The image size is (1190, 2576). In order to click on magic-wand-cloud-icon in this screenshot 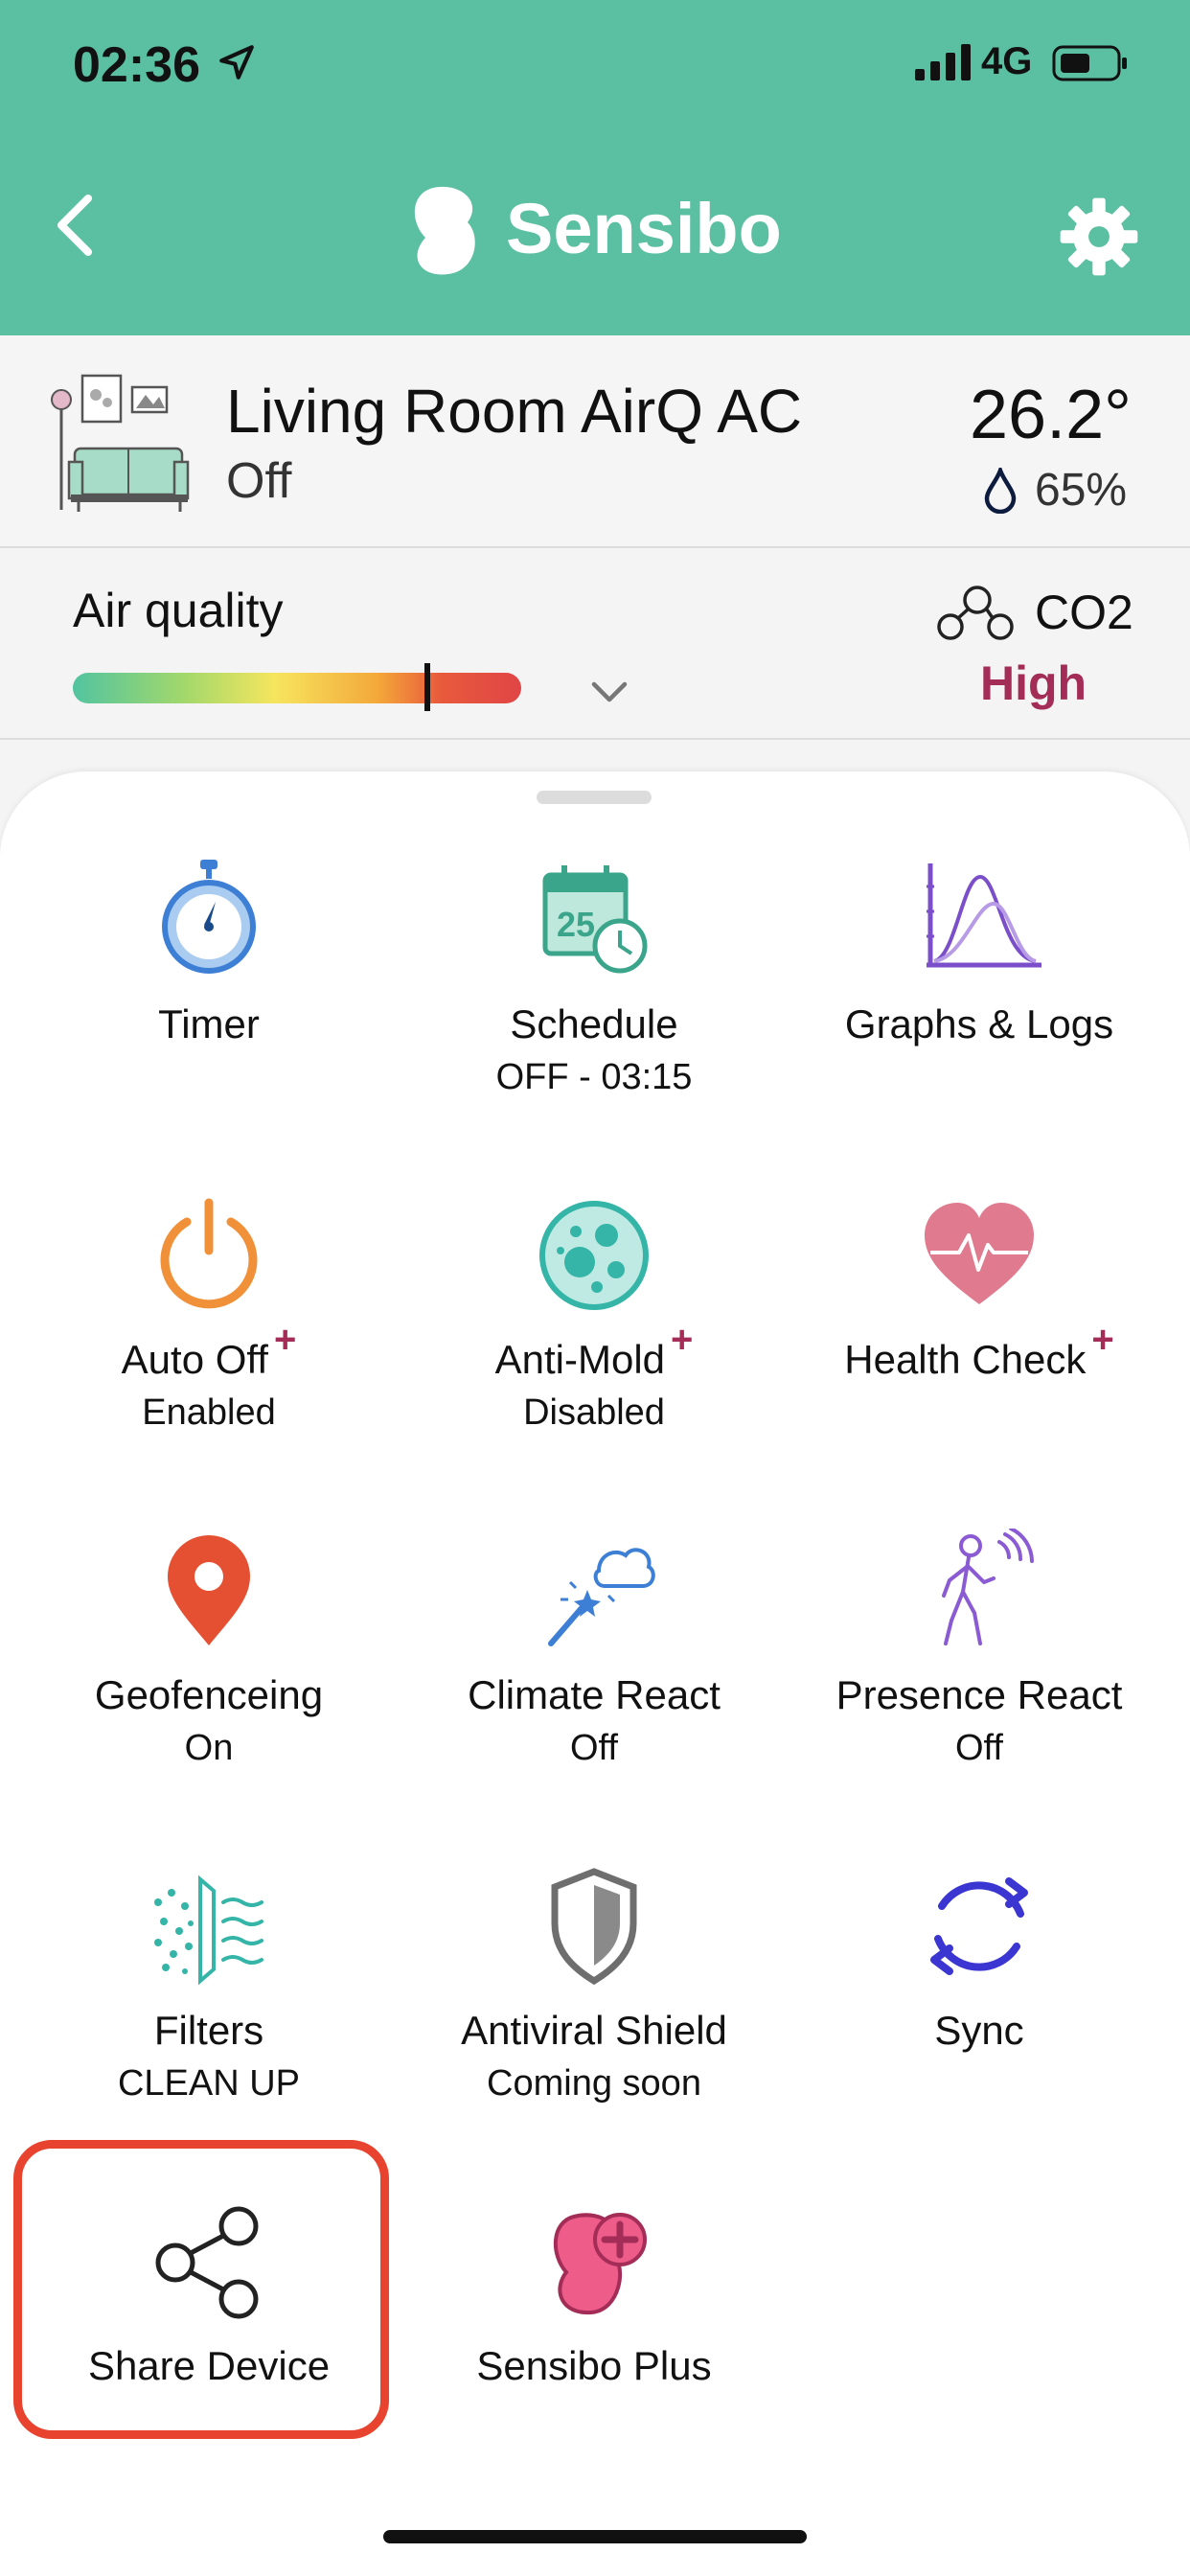, I will do `click(602, 1597)`.